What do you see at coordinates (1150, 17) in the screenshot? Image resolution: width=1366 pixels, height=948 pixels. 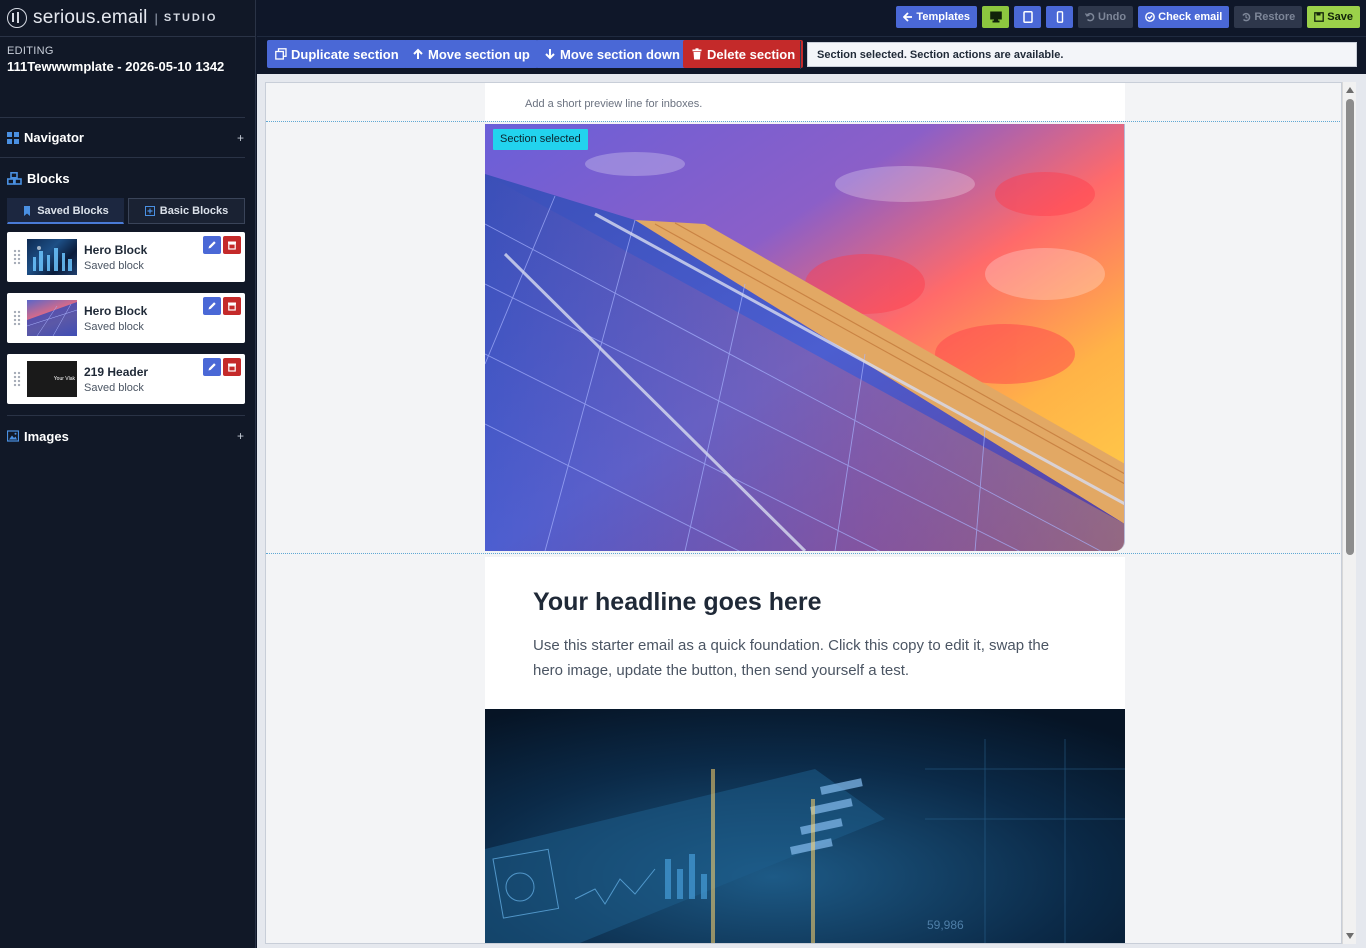 I see `check-circle-icon` at bounding box center [1150, 17].